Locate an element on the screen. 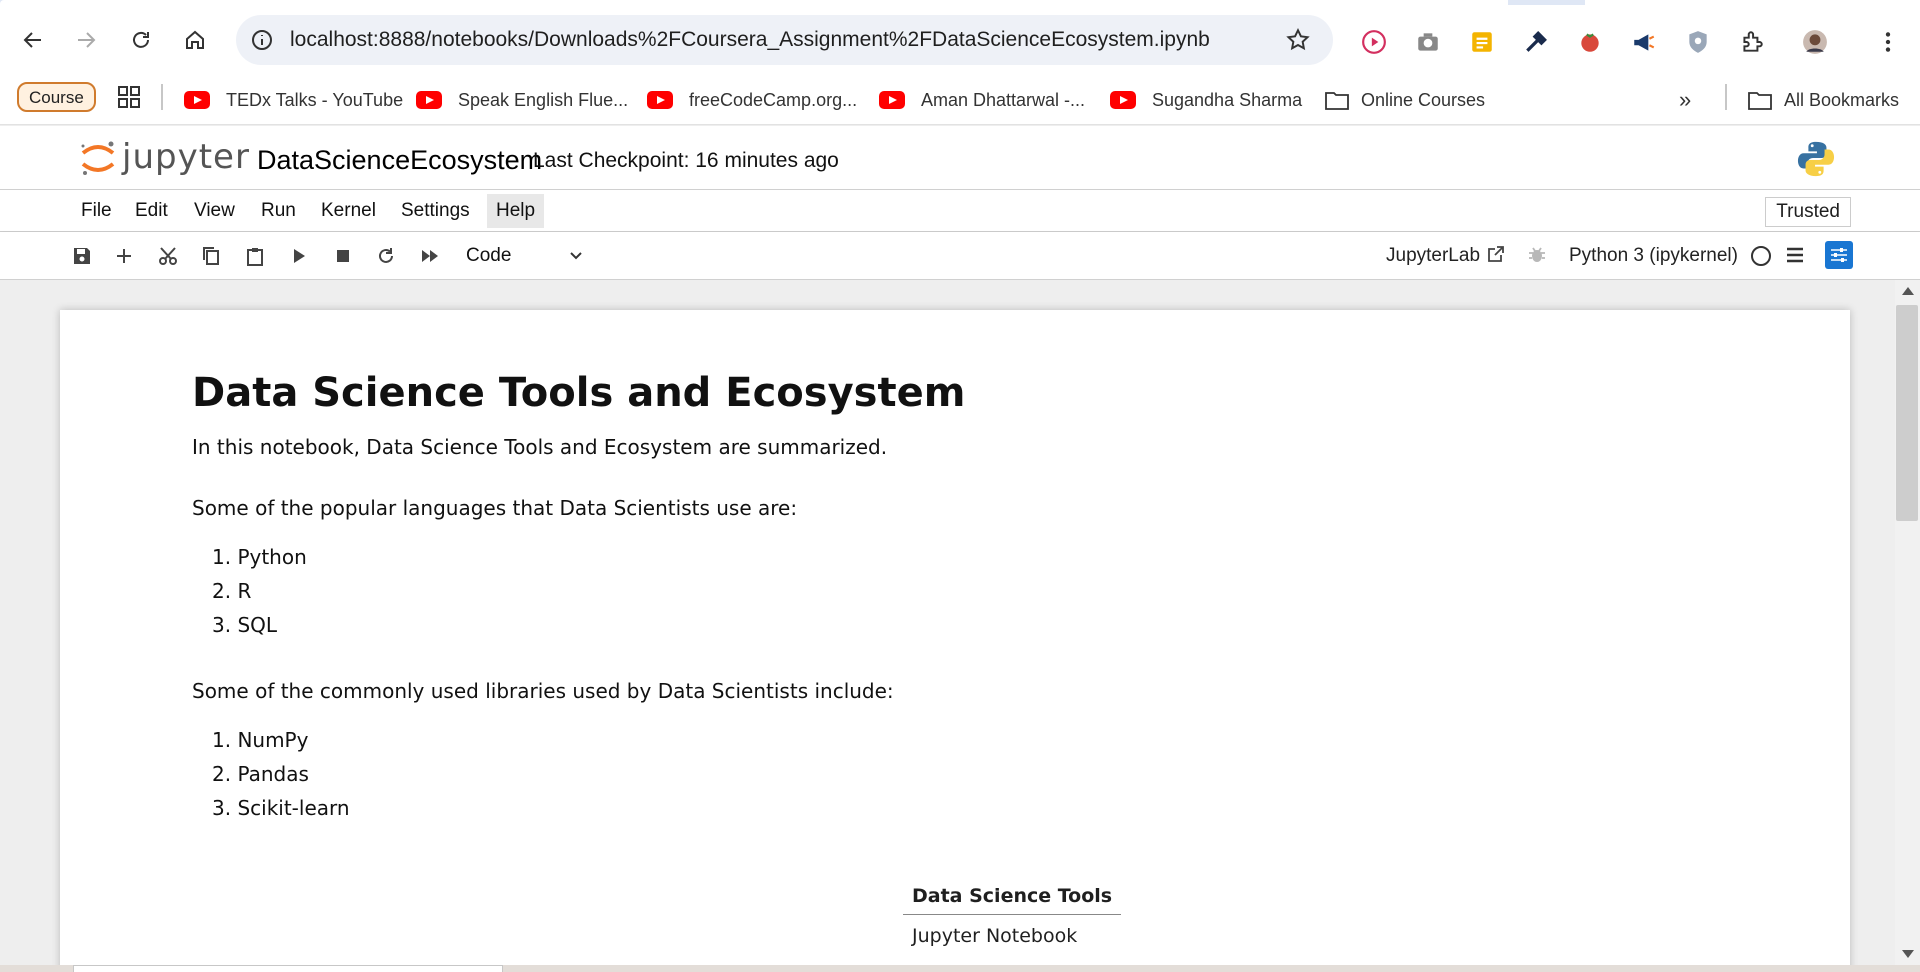 The height and width of the screenshot is (972, 1920). bookmark-course-chip: Course is located at coordinates (56, 97).